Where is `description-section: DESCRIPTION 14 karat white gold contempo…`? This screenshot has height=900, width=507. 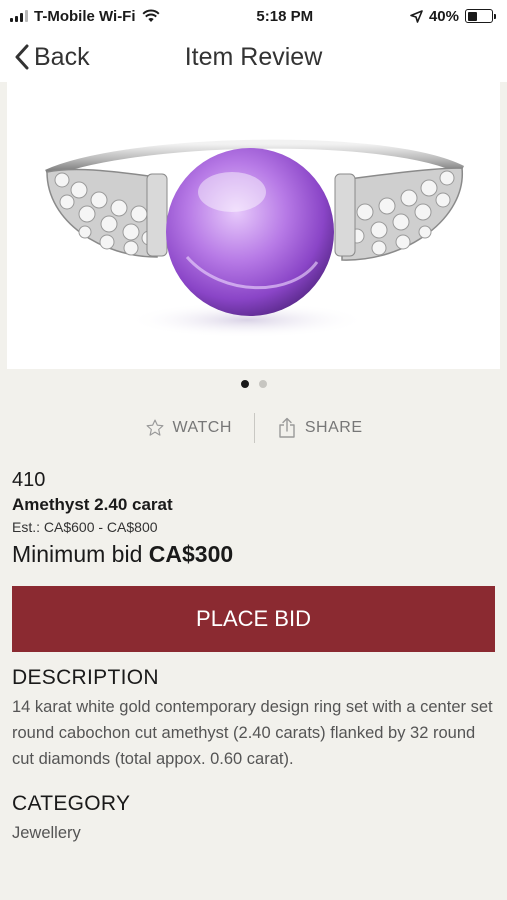 description-section: DESCRIPTION 14 karat white gold contempo… is located at coordinates (253, 712).